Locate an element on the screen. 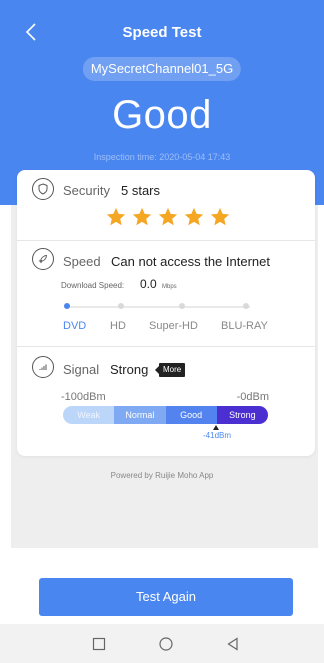 The image size is (324, 663). tier-label-hd: HD is located at coordinates (118, 326).